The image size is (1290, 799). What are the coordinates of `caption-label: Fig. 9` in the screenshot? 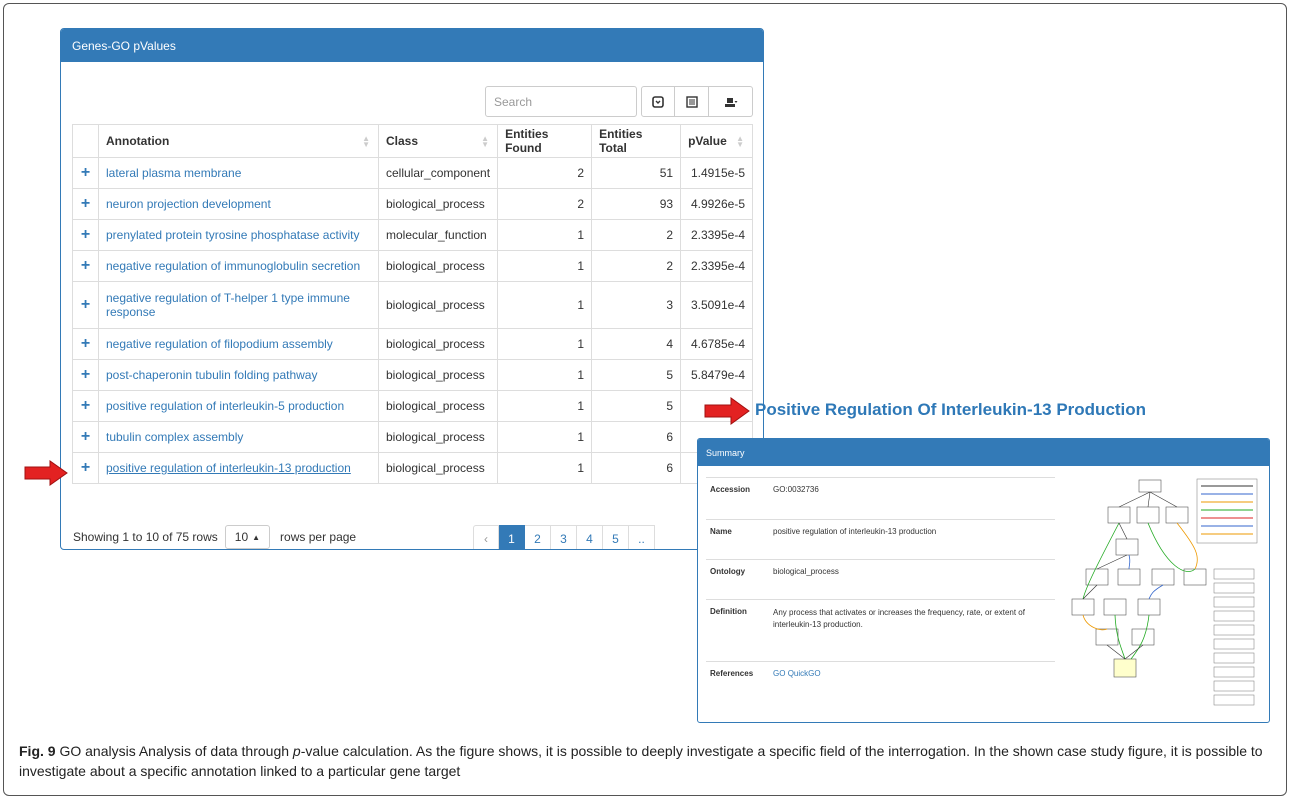 It's located at (37, 751).